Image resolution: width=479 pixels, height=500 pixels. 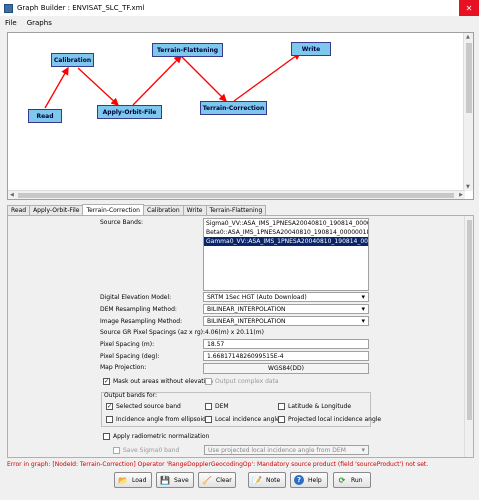 What do you see at coordinates (357, 480) in the screenshot?
I see `button-label: Run` at bounding box center [357, 480].